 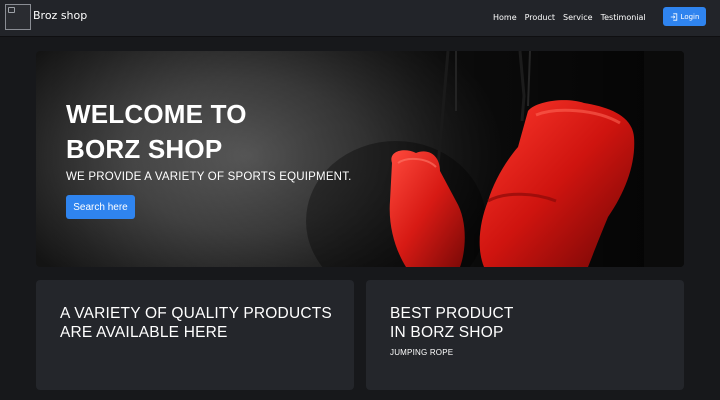 I want to click on card-right-title-line1: BEST PRODUCT, so click(x=452, y=313).